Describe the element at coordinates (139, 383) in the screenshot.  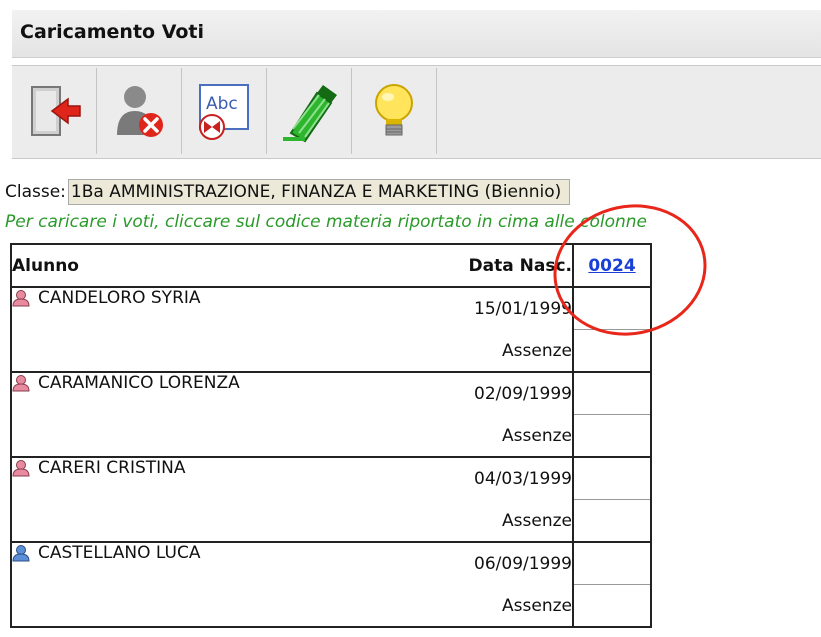
I see `student-name: CARAMANICO LORENZA` at that location.